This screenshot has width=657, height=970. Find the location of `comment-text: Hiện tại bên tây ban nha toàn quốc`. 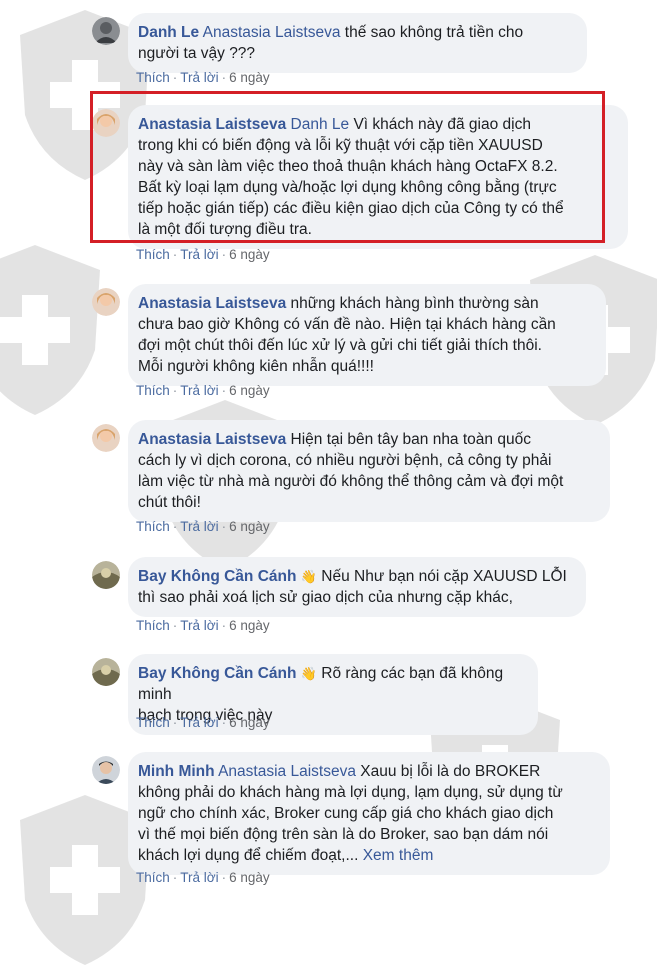

comment-text: Hiện tại bên tây ban nha toàn quốc is located at coordinates (410, 439).